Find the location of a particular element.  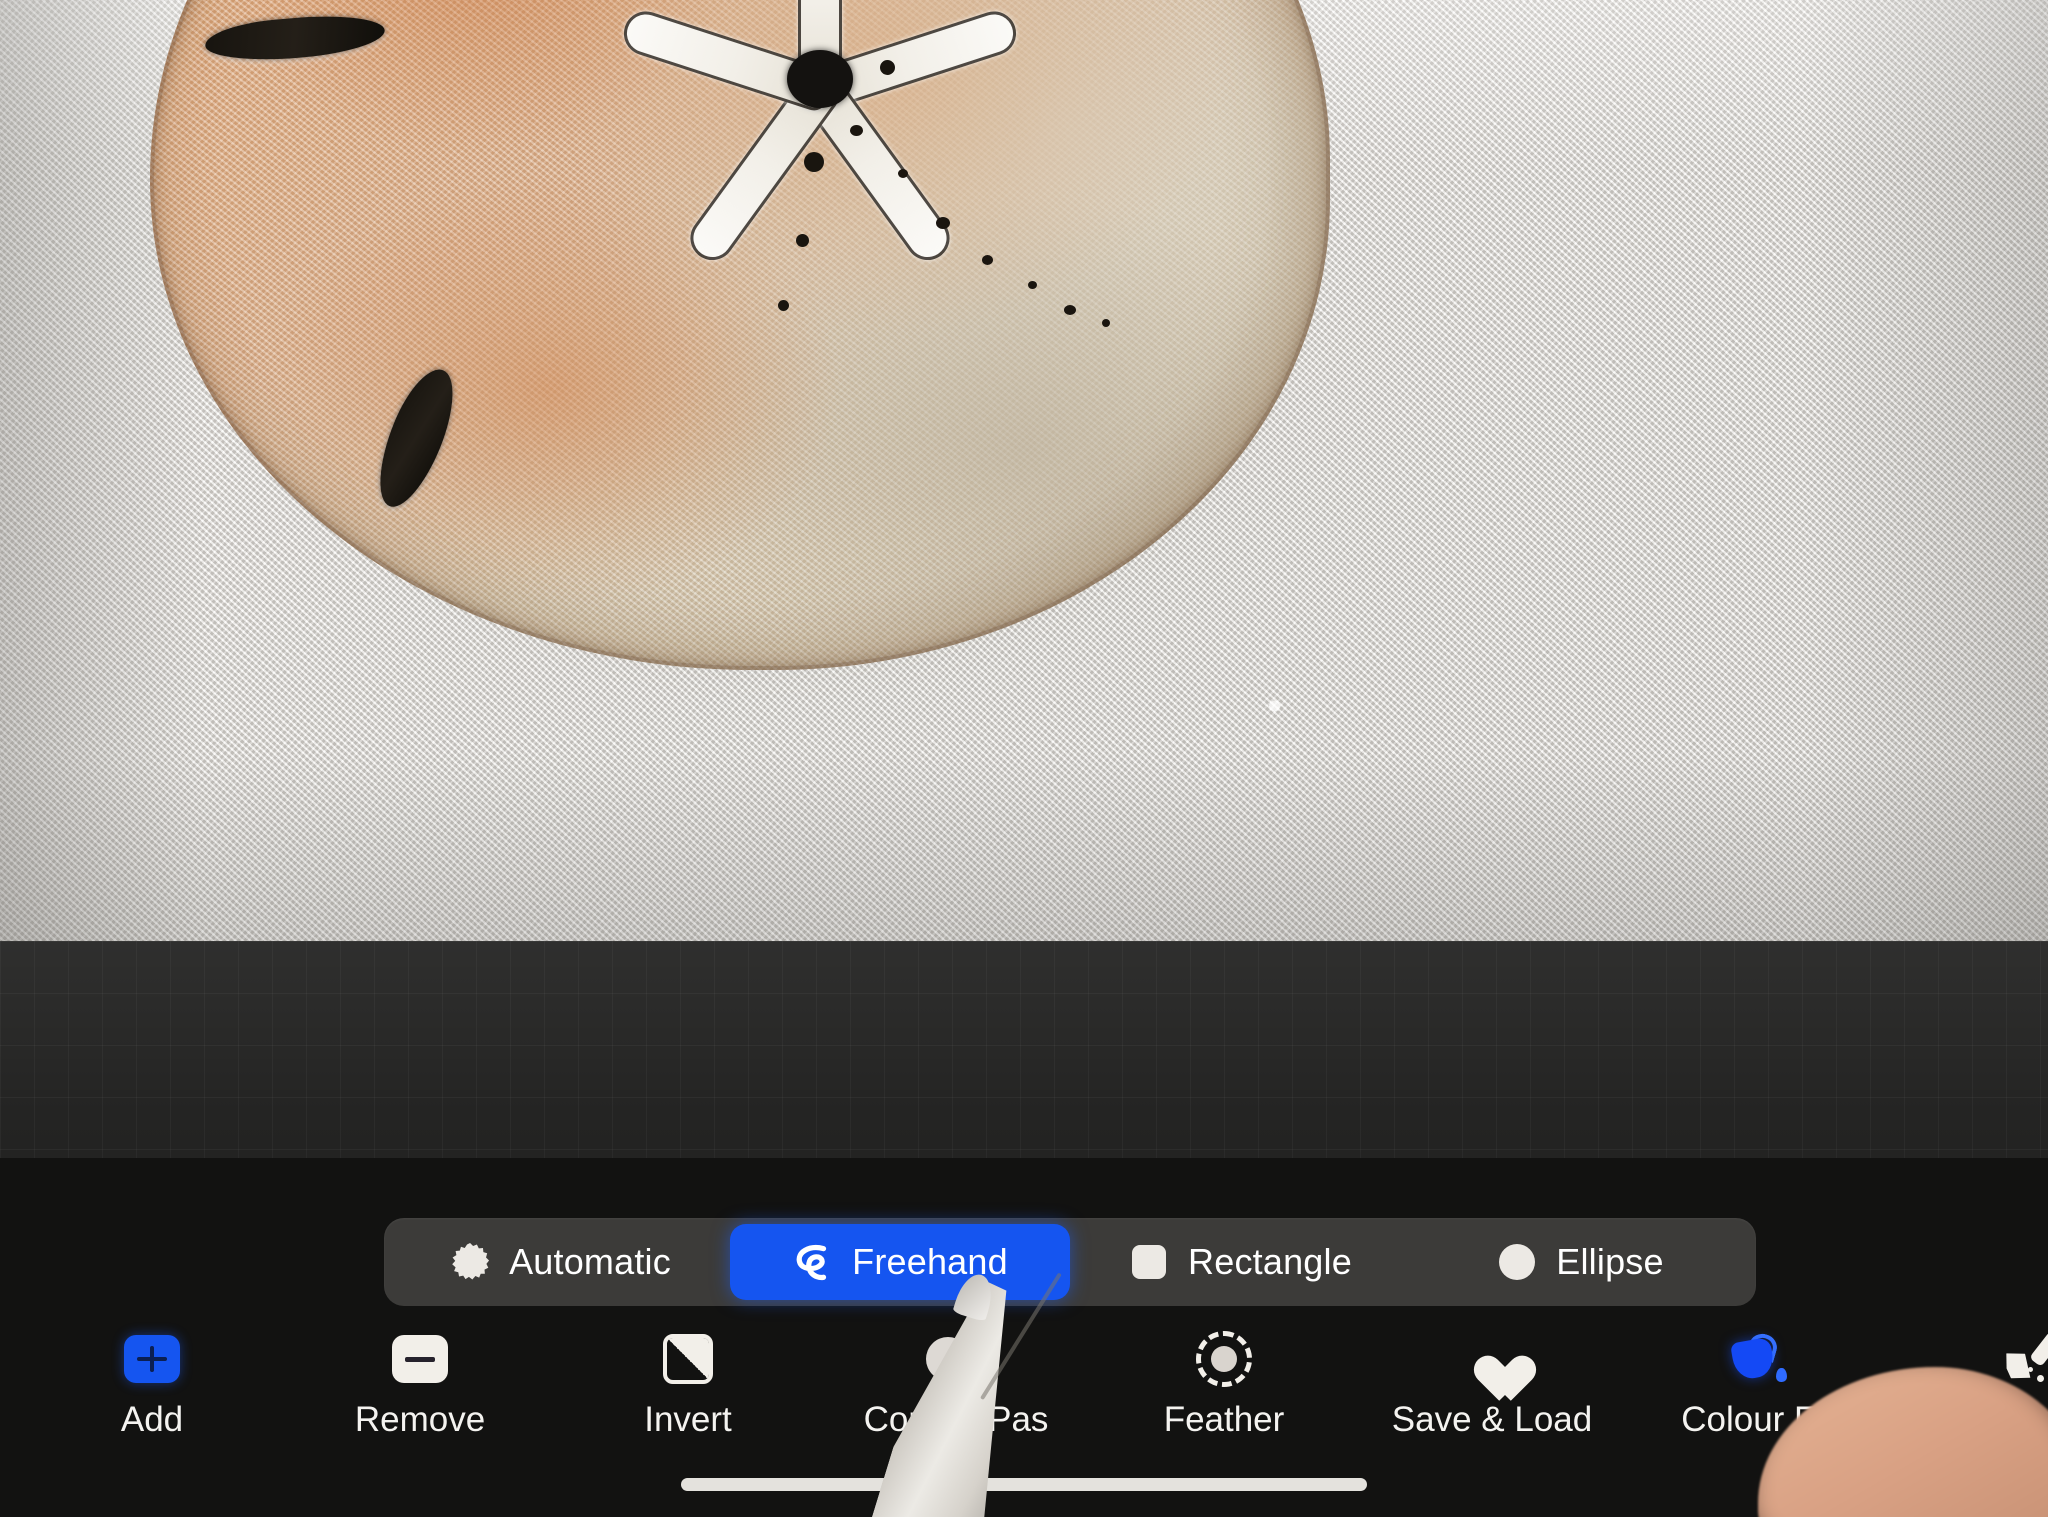

starburst-icon is located at coordinates (470, 1262).